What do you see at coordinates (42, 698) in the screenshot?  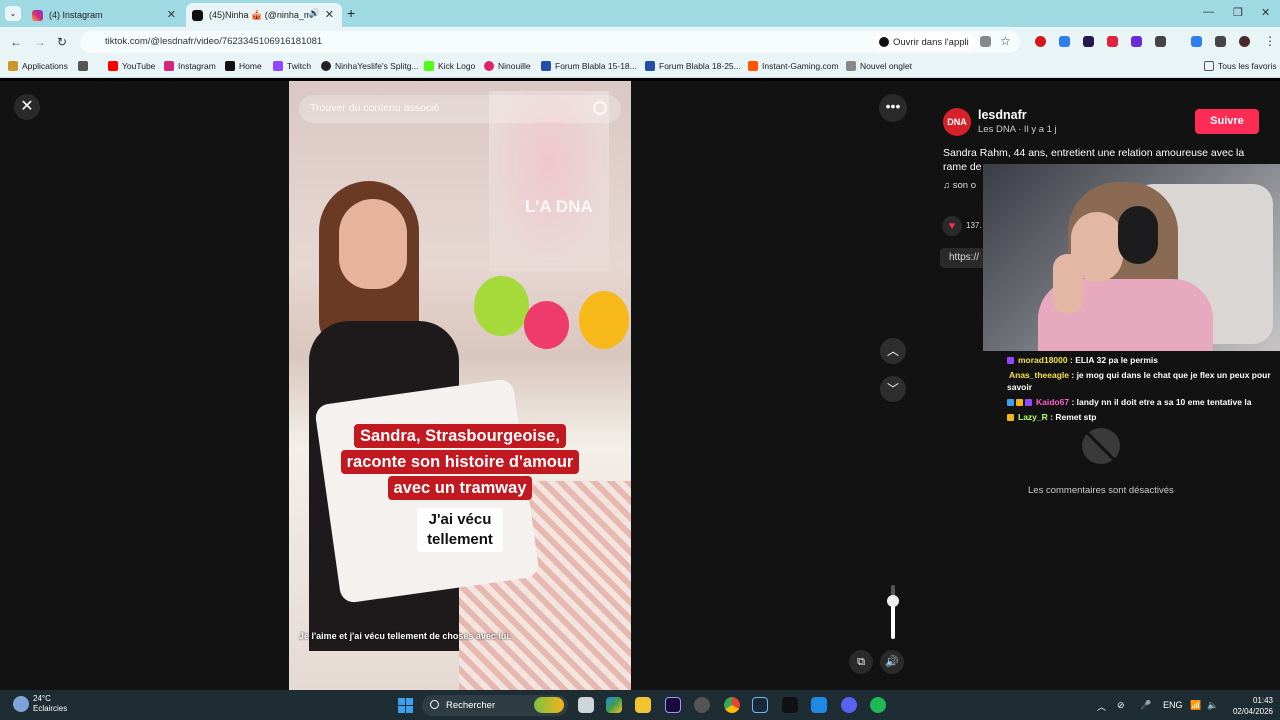 I see `temperature: 24°C` at bounding box center [42, 698].